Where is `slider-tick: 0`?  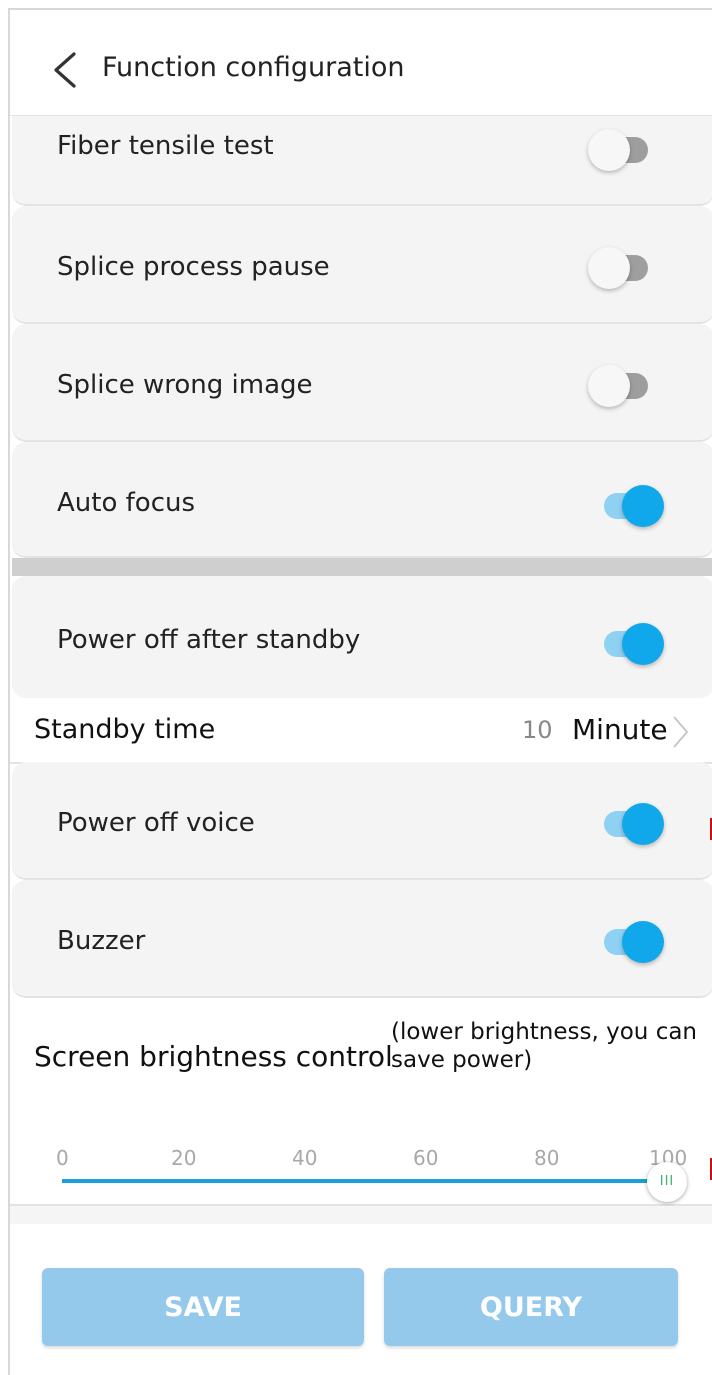
slider-tick: 0 is located at coordinates (62, 1158).